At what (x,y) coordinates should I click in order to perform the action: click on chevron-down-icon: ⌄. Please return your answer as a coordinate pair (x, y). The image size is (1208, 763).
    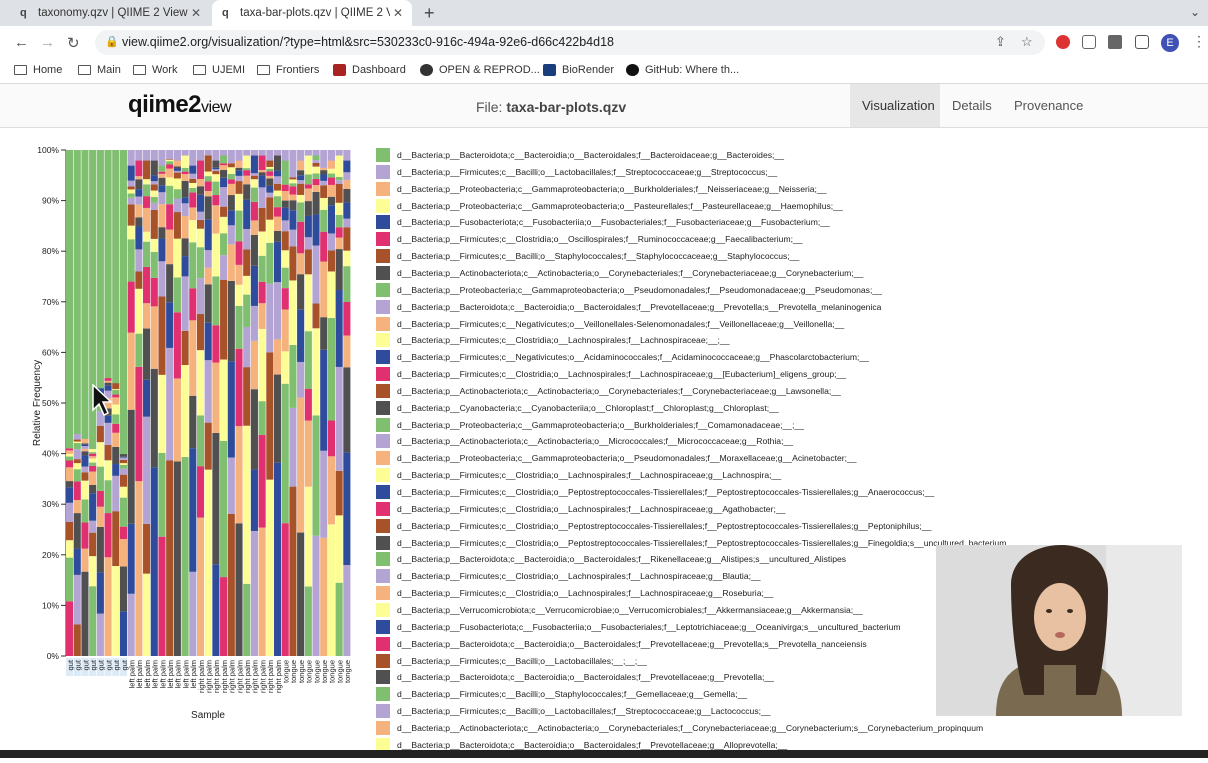
    Looking at the image, I should click on (1195, 12).